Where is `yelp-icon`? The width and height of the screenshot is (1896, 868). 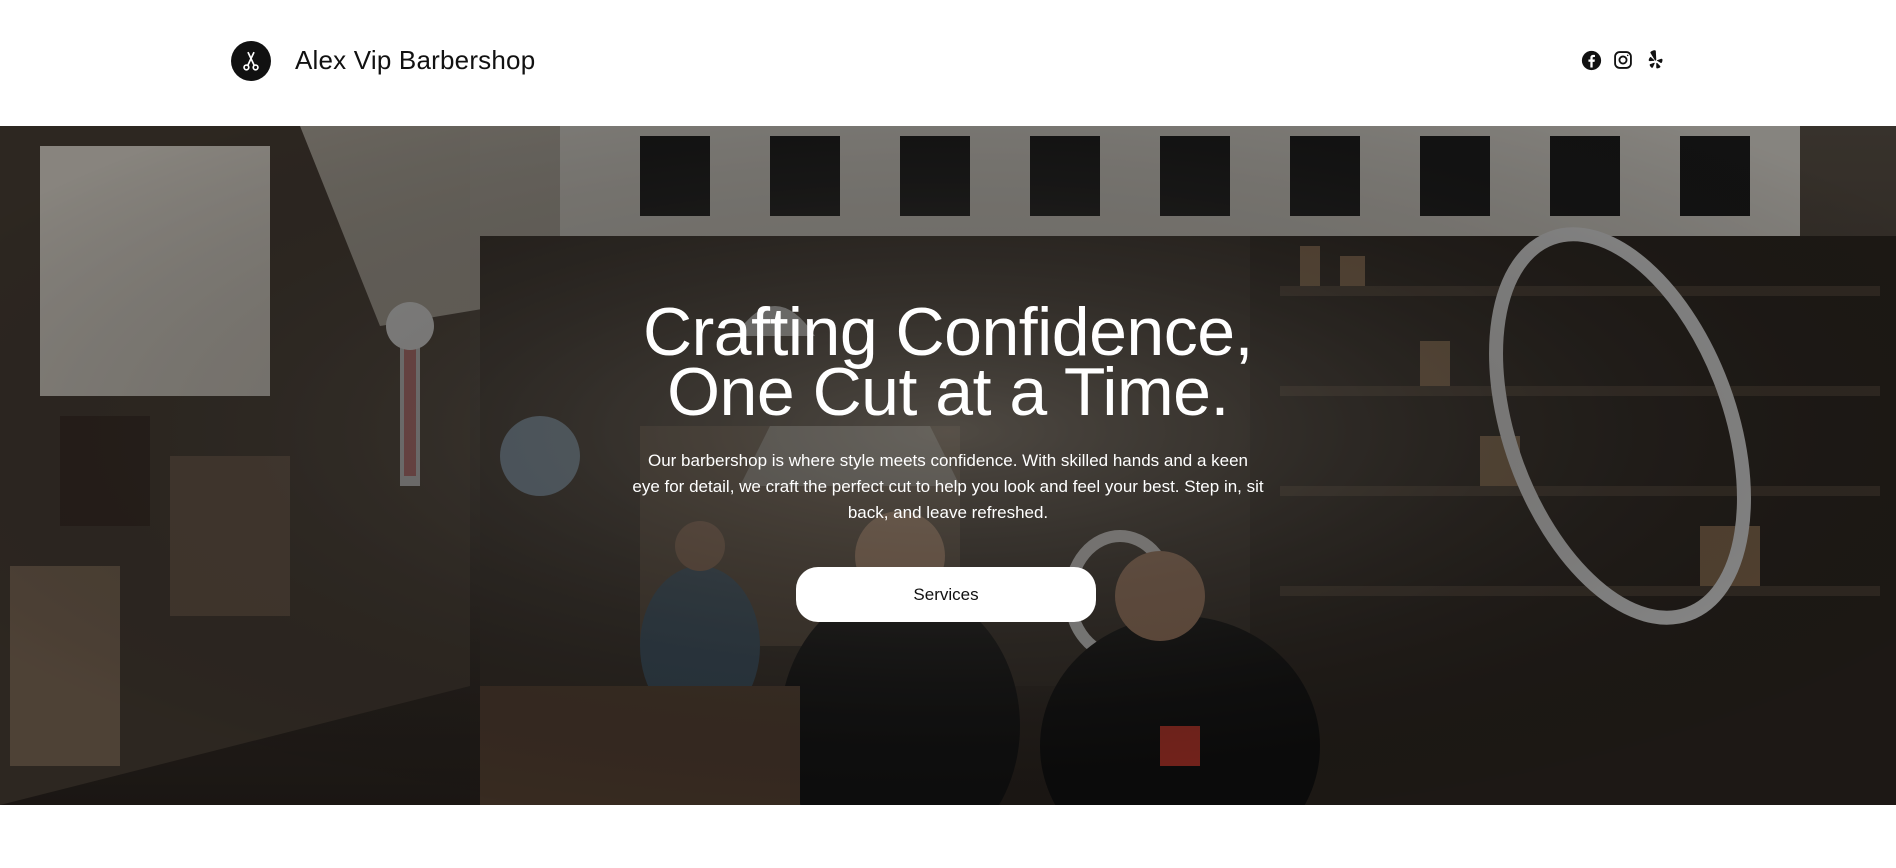 yelp-icon is located at coordinates (1655, 60).